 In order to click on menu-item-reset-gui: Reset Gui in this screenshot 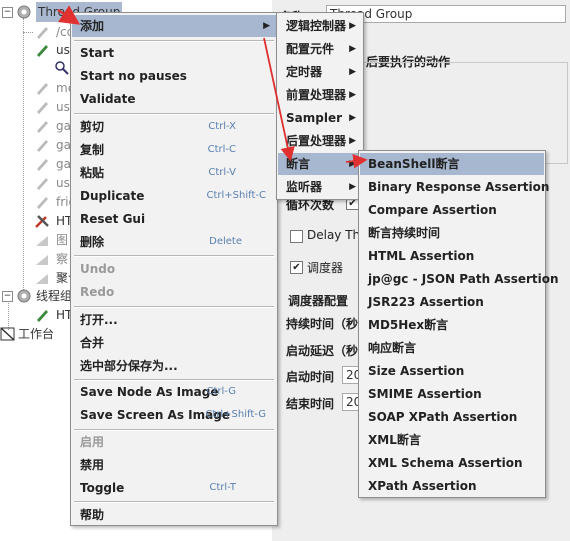, I will do `click(174, 219)`.